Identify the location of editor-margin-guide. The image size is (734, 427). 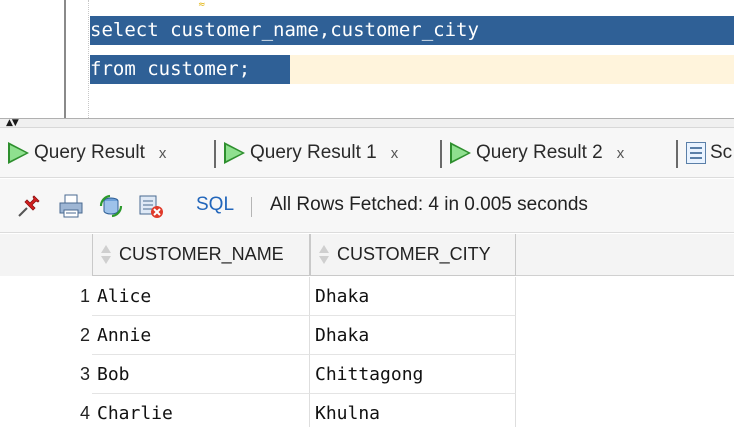
(88, 59).